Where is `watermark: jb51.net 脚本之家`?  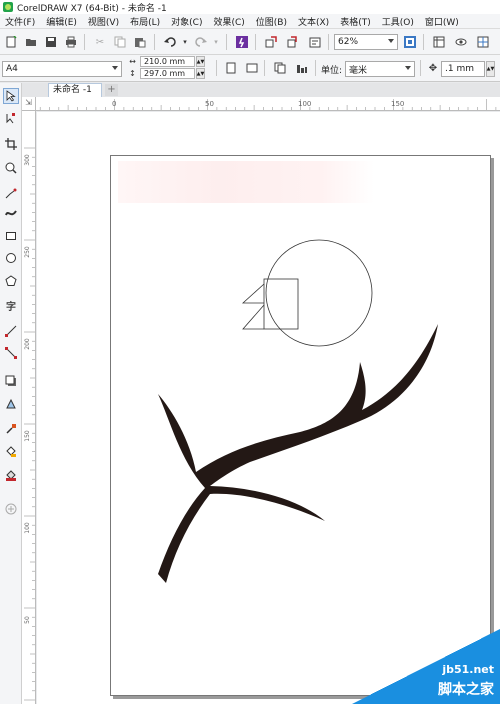 watermark: jb51.net 脚本之家 is located at coordinates (426, 666).